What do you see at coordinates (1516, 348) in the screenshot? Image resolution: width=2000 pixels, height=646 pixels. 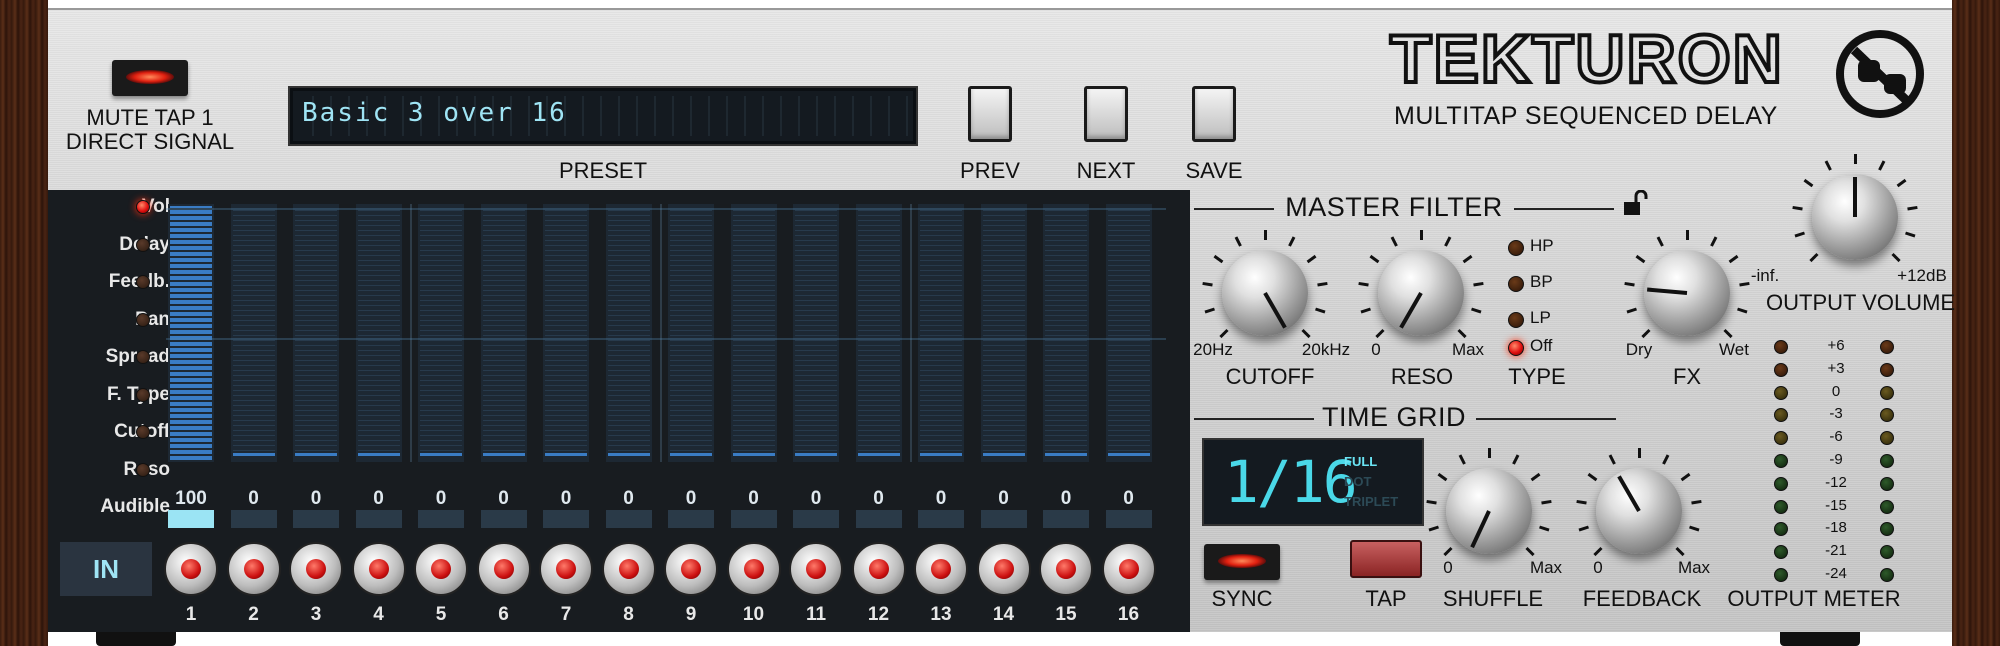 I see `type-off-led` at bounding box center [1516, 348].